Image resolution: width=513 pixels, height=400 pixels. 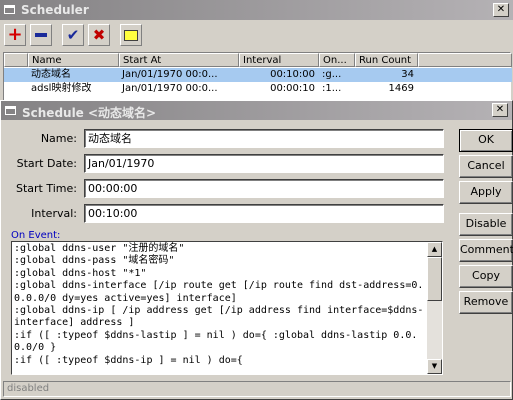 I want to click on remove-button, so click(x=41, y=35).